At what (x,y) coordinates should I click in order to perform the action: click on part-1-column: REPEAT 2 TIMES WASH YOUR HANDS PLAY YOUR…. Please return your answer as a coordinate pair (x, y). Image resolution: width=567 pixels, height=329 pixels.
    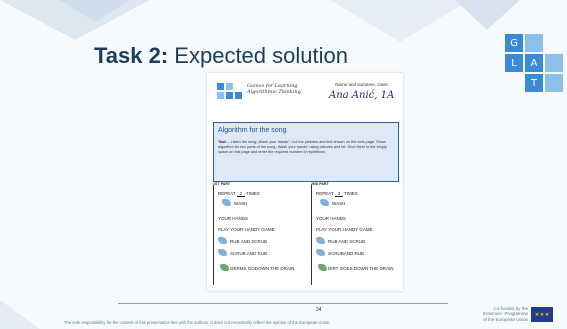
    Looking at the image, I should click on (256, 235).